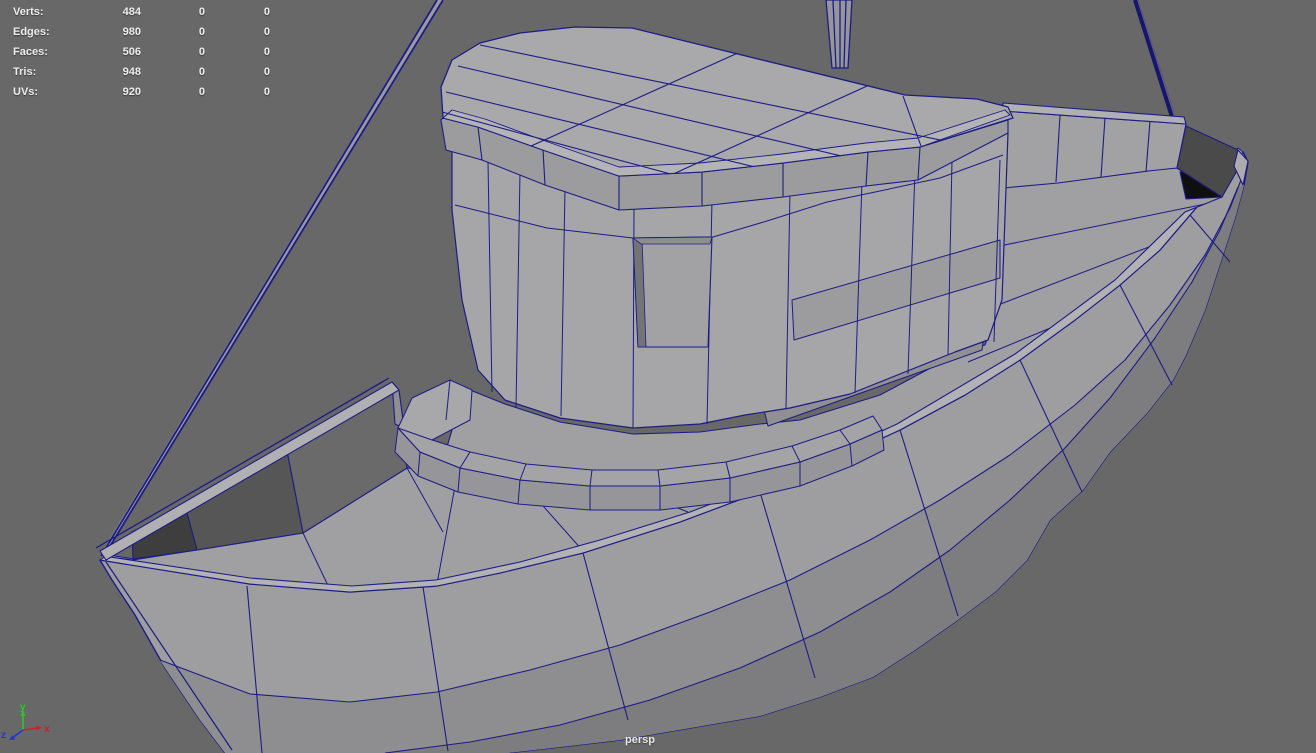 This screenshot has width=1316, height=753. I want to click on z-axis: z, so click(12, 735).